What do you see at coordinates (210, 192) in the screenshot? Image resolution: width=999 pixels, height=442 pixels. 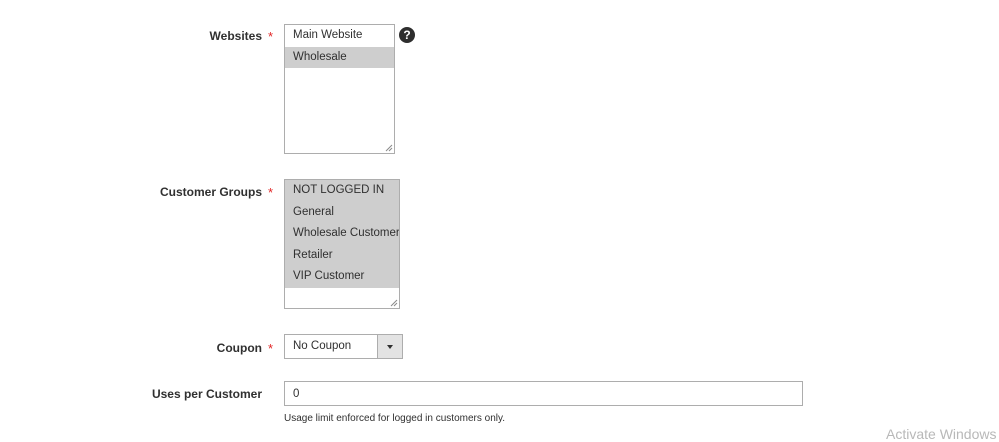 I see `customer-groups-label: Customer Groups` at bounding box center [210, 192].